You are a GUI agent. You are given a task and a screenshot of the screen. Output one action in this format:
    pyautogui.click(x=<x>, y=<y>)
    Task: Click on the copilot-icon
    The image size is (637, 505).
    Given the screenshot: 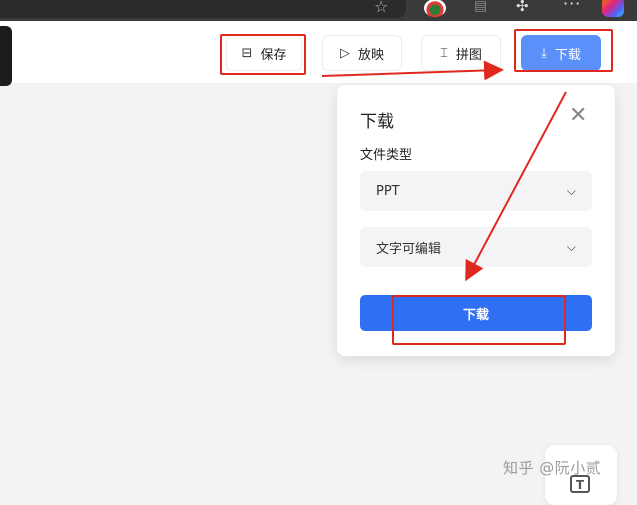 What is the action you would take?
    pyautogui.click(x=613, y=8)
    